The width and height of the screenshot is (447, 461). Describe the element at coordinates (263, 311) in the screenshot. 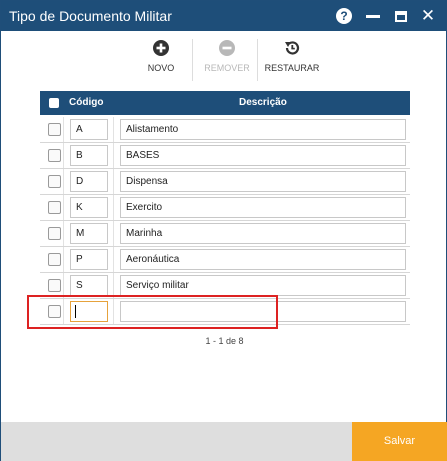

I see `new-descricao-field` at that location.